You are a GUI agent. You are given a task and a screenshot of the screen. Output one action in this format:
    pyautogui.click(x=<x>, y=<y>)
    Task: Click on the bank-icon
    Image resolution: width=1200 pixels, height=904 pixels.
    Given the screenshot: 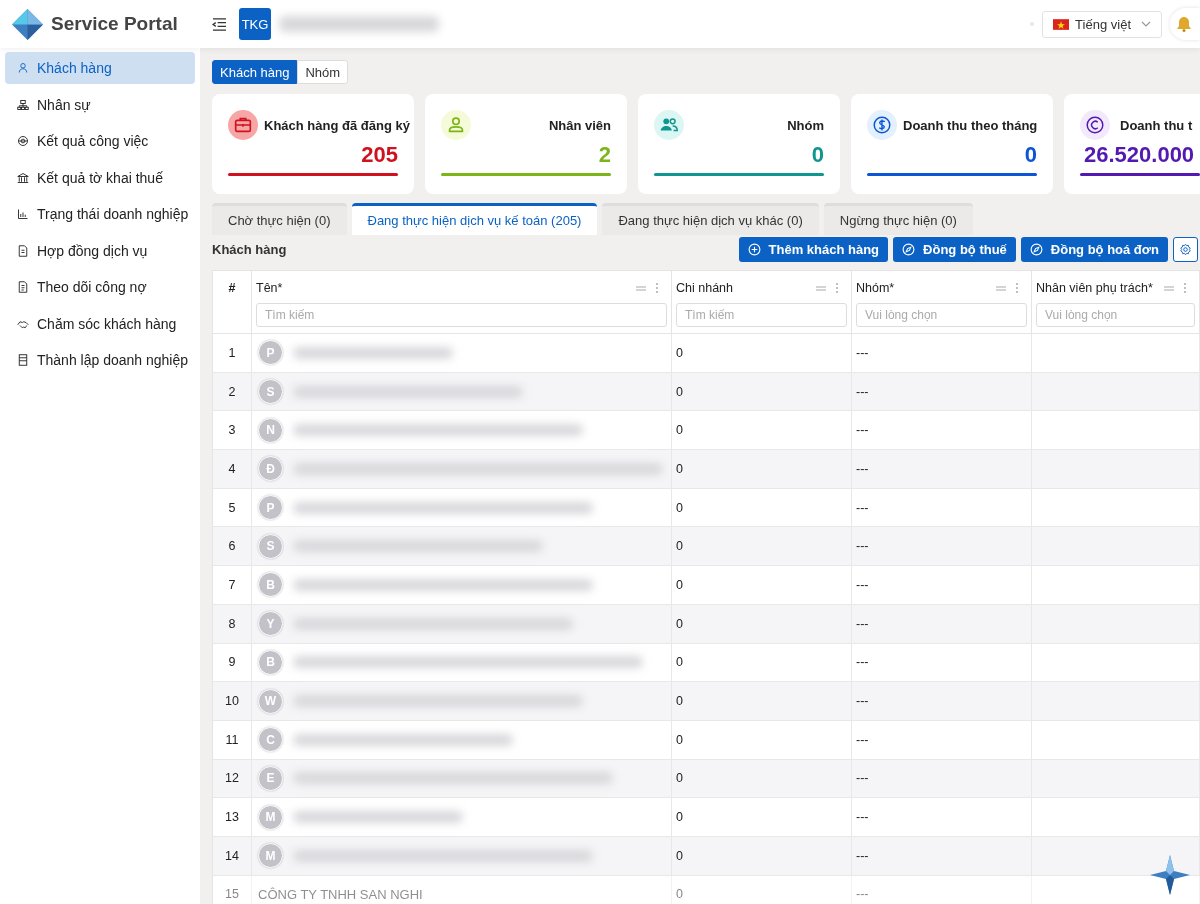 What is the action you would take?
    pyautogui.click(x=23, y=177)
    